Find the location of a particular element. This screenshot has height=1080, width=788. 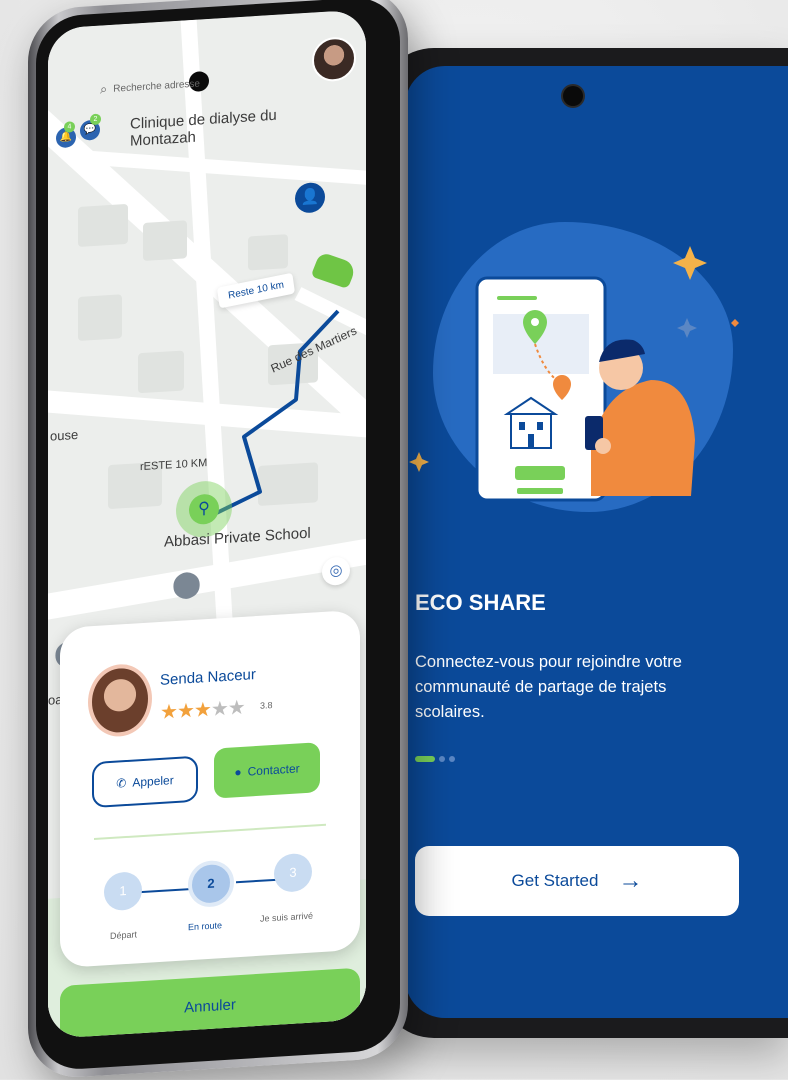

step-connector is located at coordinates (257, 881).